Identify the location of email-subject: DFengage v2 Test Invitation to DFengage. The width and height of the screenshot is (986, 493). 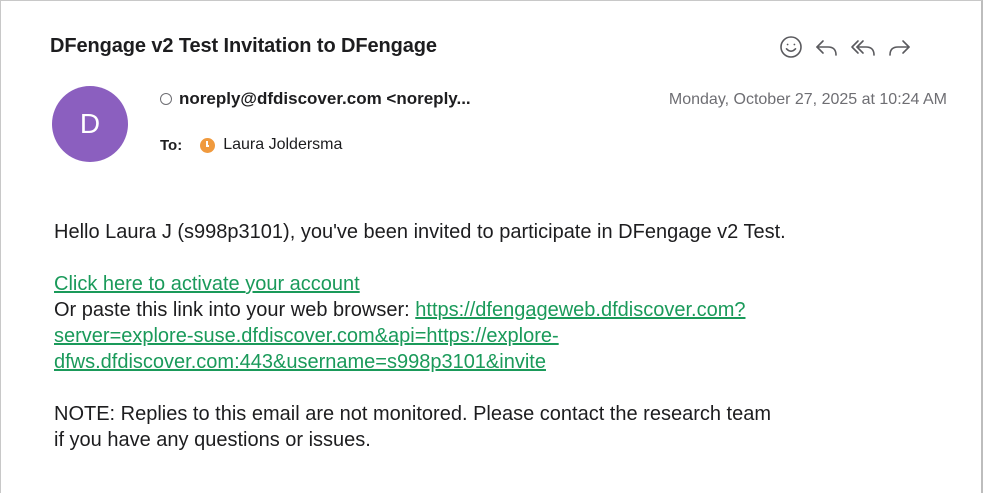
(243, 46).